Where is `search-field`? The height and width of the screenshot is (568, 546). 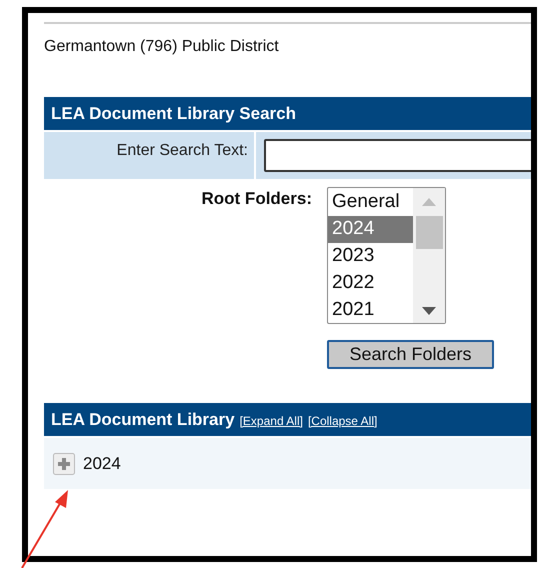
search-field is located at coordinates (397, 155).